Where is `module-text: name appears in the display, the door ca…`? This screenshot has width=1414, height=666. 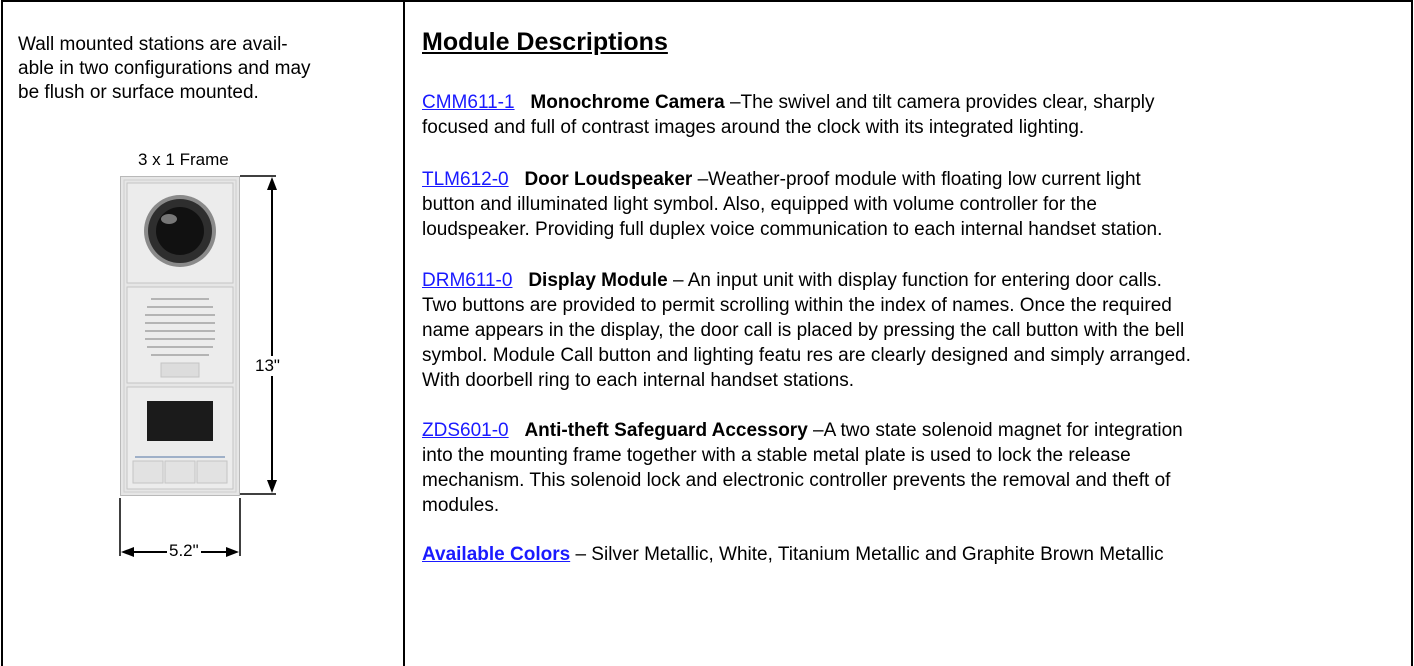
module-text: name appears in the display, the door ca… is located at coordinates (803, 330).